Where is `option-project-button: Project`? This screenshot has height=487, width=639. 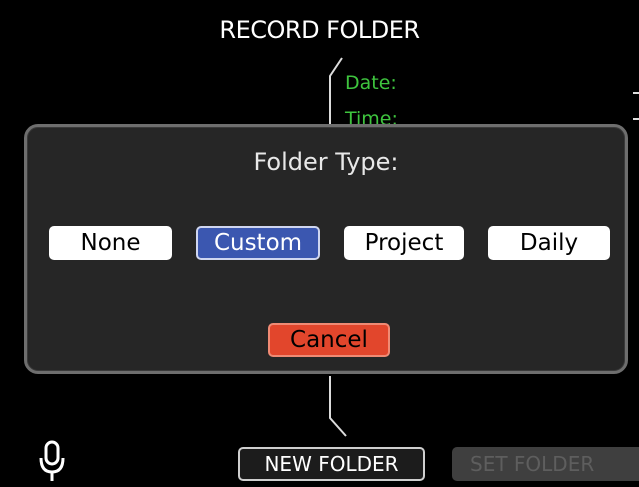
option-project-button: Project is located at coordinates (404, 243).